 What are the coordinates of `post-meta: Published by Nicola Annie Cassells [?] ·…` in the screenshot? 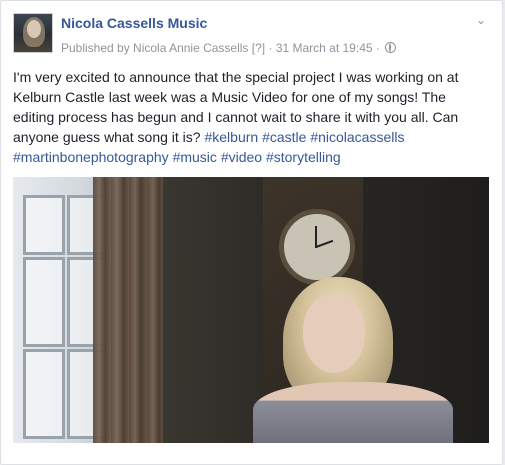 It's located at (229, 48).